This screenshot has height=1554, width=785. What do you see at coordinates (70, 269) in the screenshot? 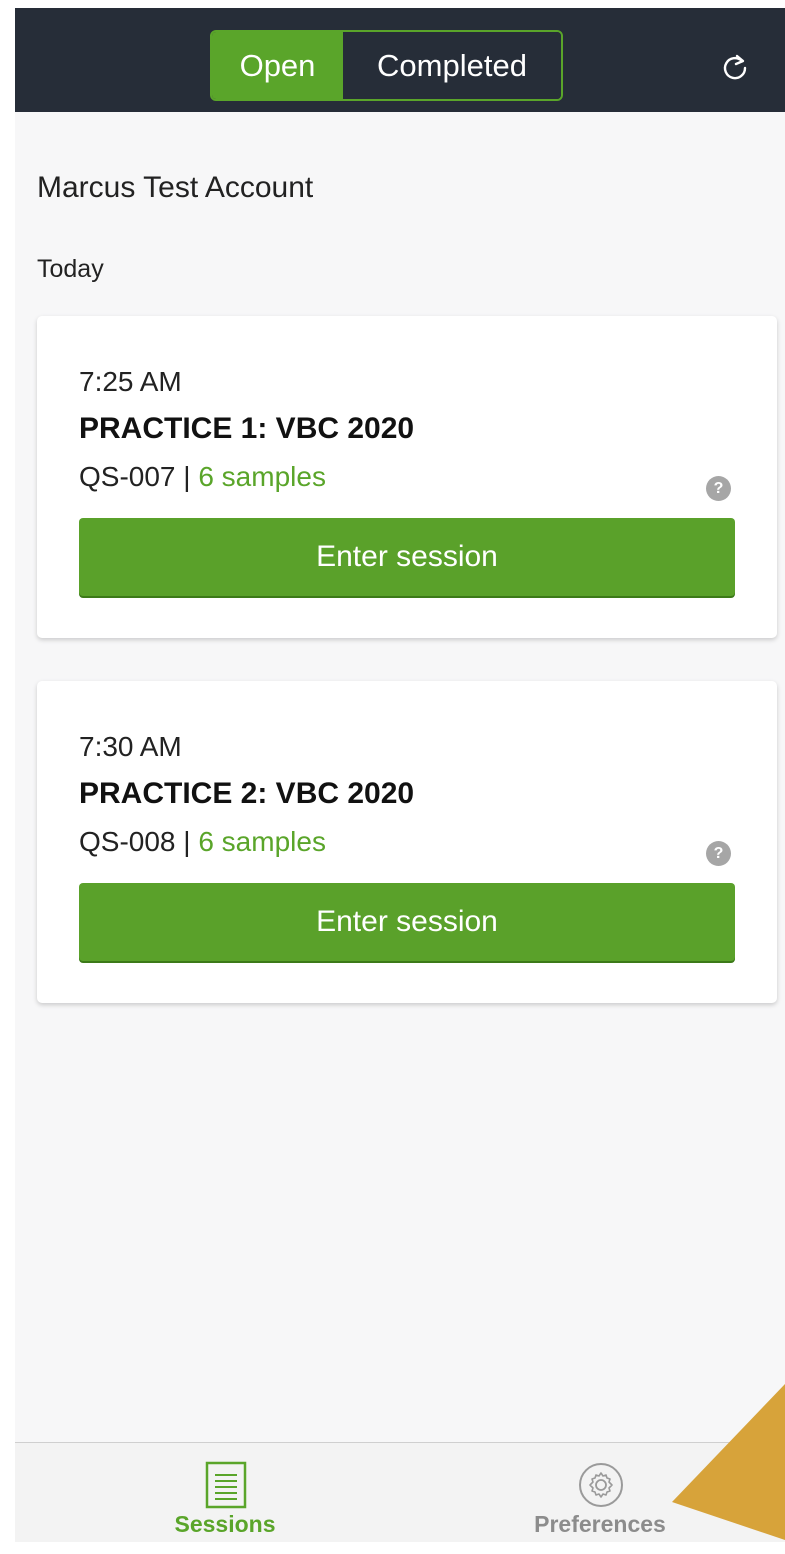
I see `day-heading: Today` at bounding box center [70, 269].